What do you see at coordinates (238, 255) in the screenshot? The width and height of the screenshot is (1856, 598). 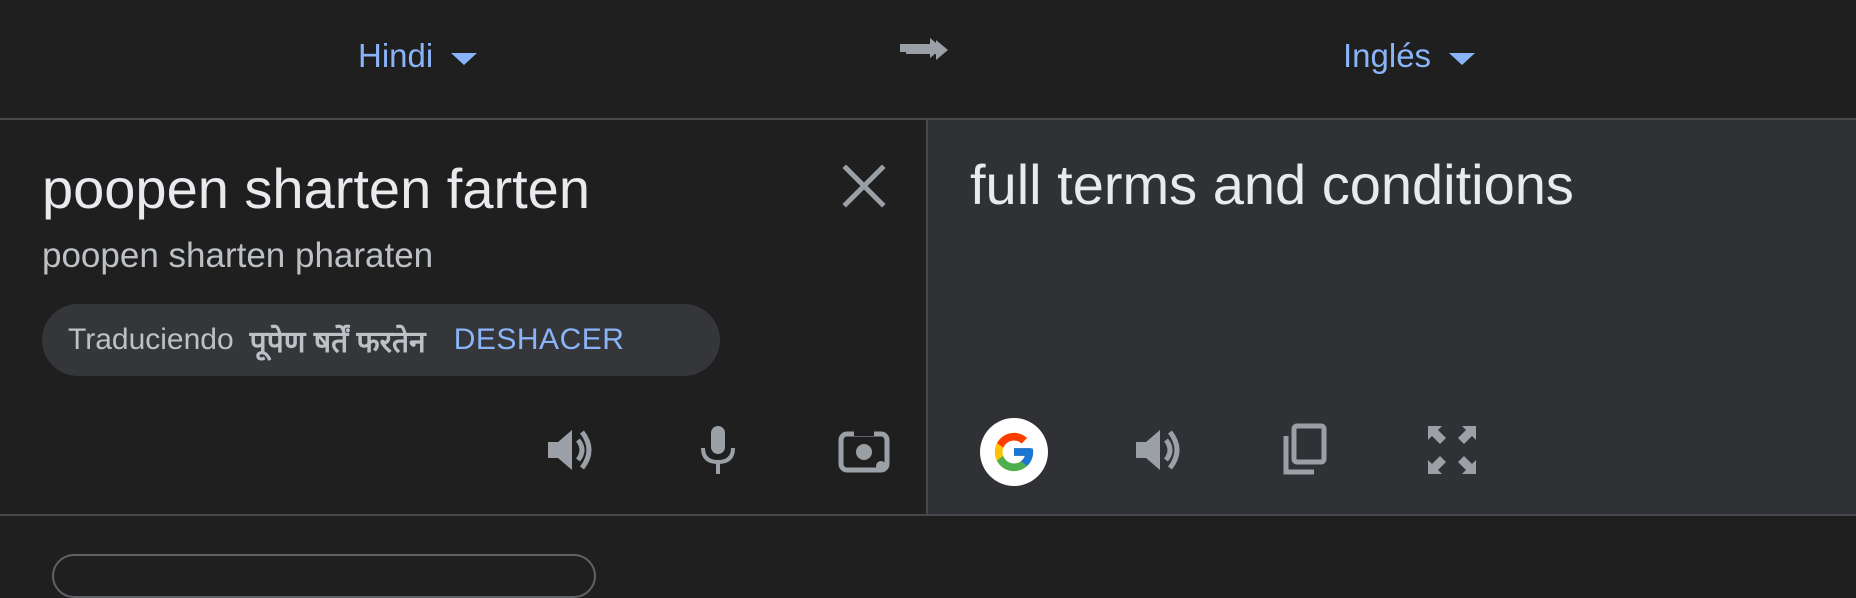 I see `transliteration: poopen sharten pharaten` at bounding box center [238, 255].